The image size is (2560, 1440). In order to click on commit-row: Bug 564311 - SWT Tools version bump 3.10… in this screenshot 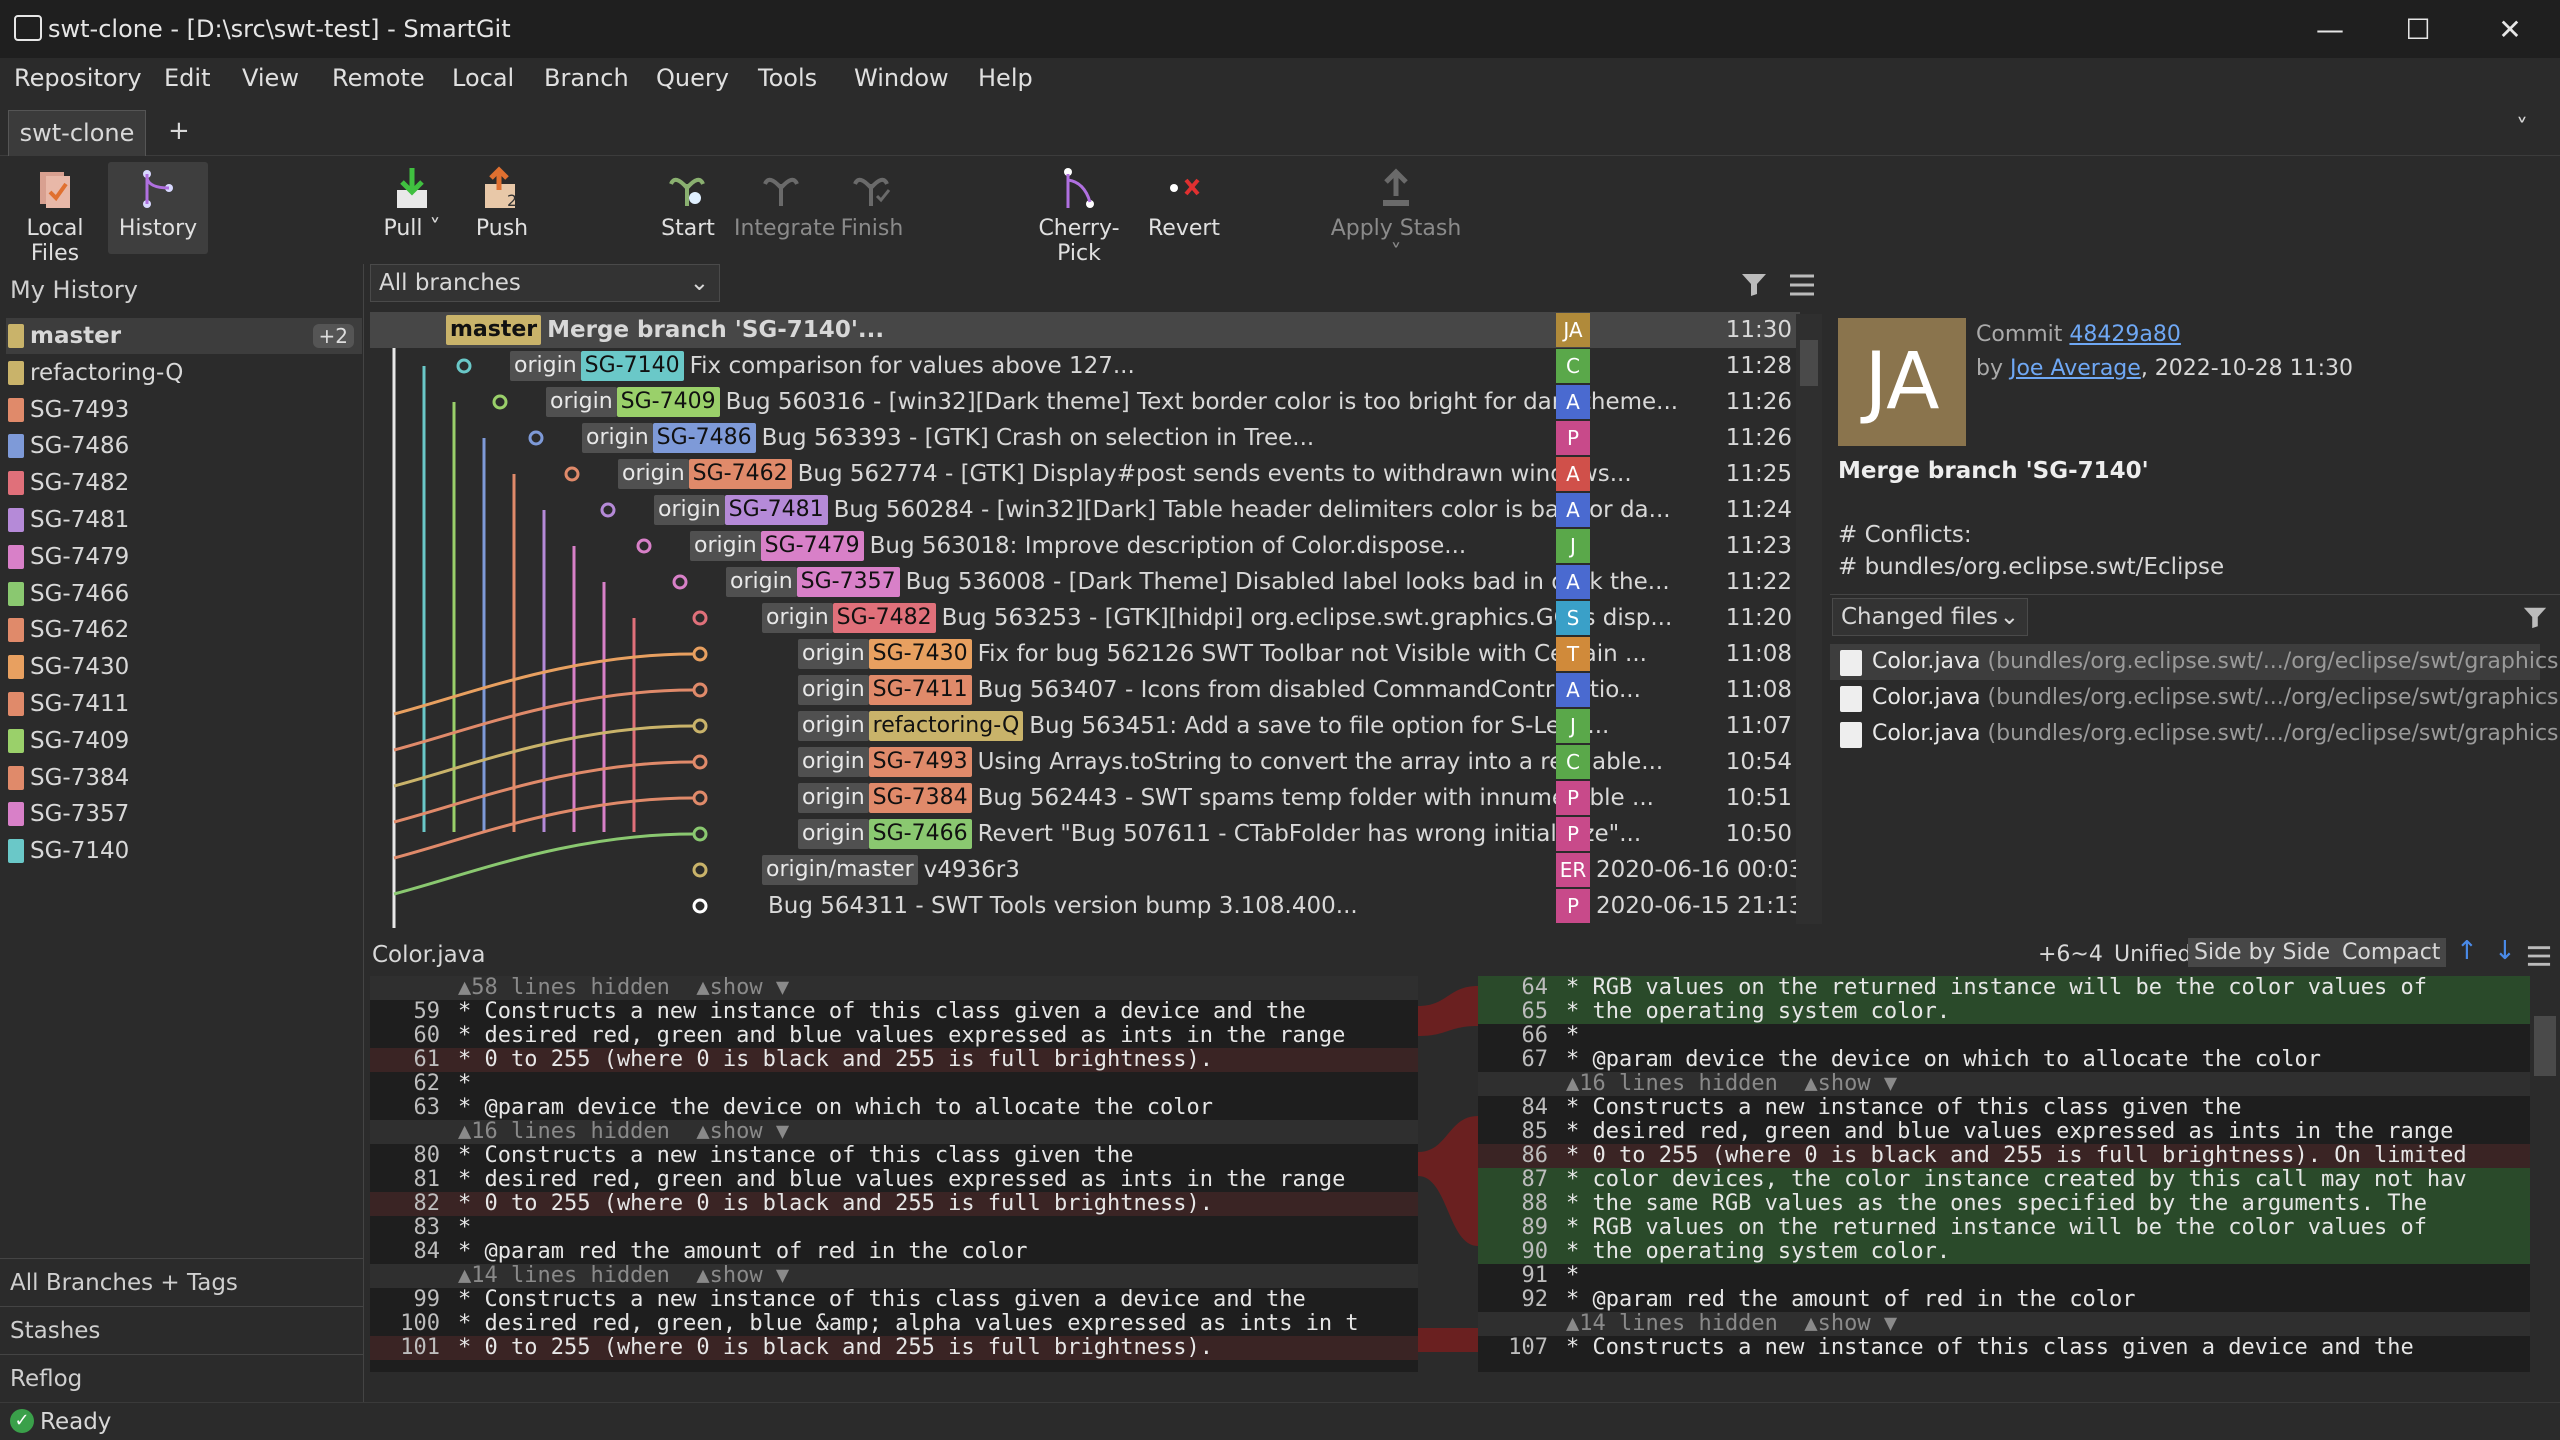, I will do `click(1086, 906)`.